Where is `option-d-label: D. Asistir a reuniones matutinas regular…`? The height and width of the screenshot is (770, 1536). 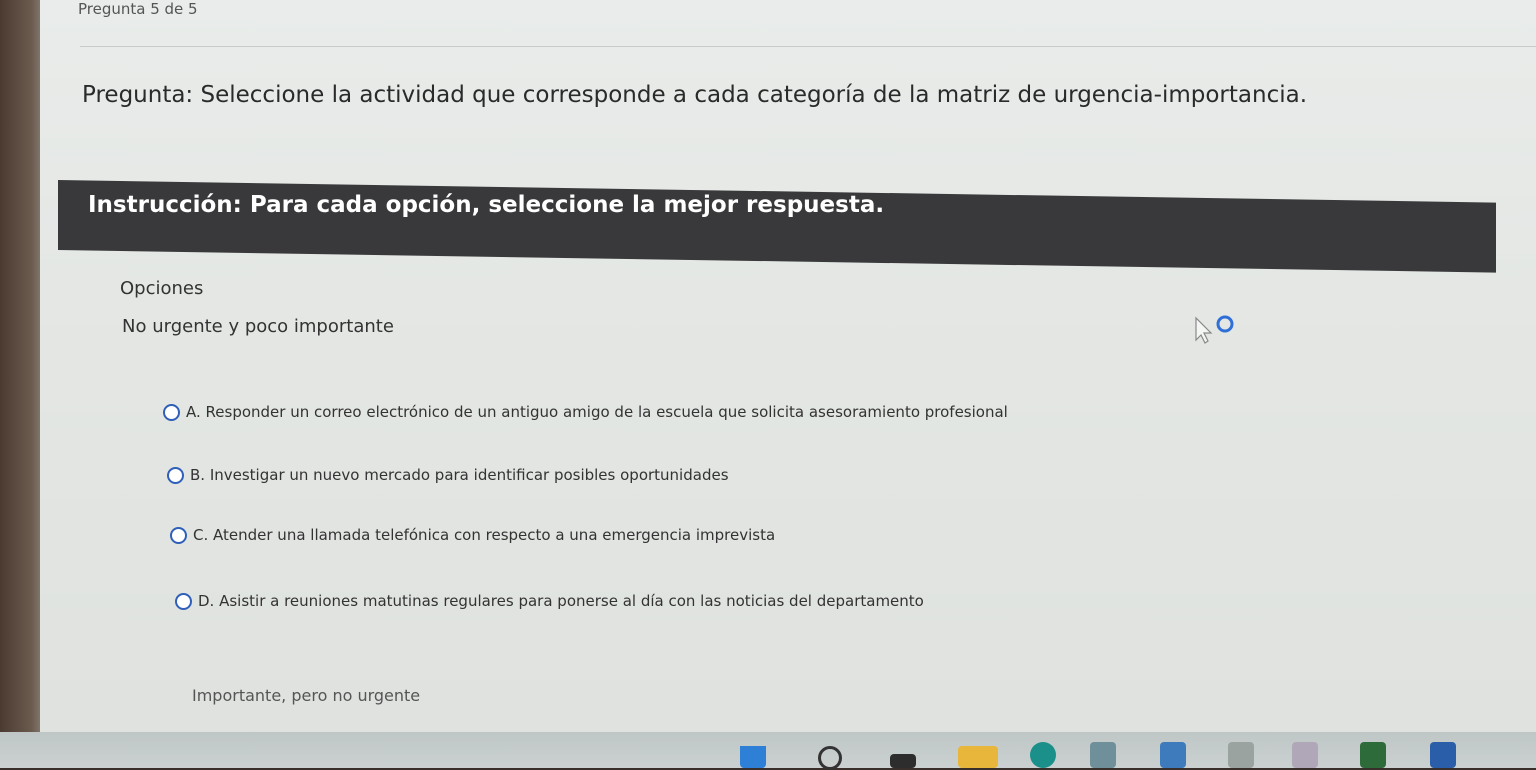
option-d-label: D. Asistir a reuniones matutinas regular… is located at coordinates (561, 601).